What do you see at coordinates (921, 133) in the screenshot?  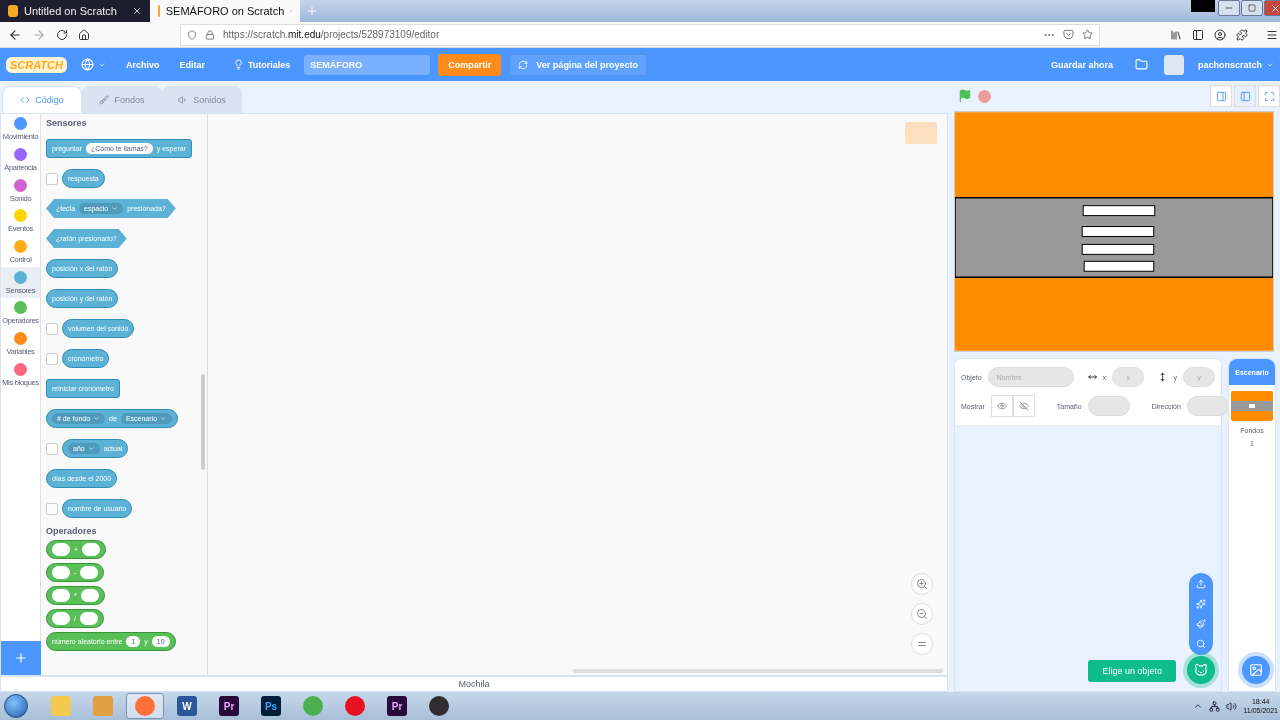 I see `sprite-thumbnail` at bounding box center [921, 133].